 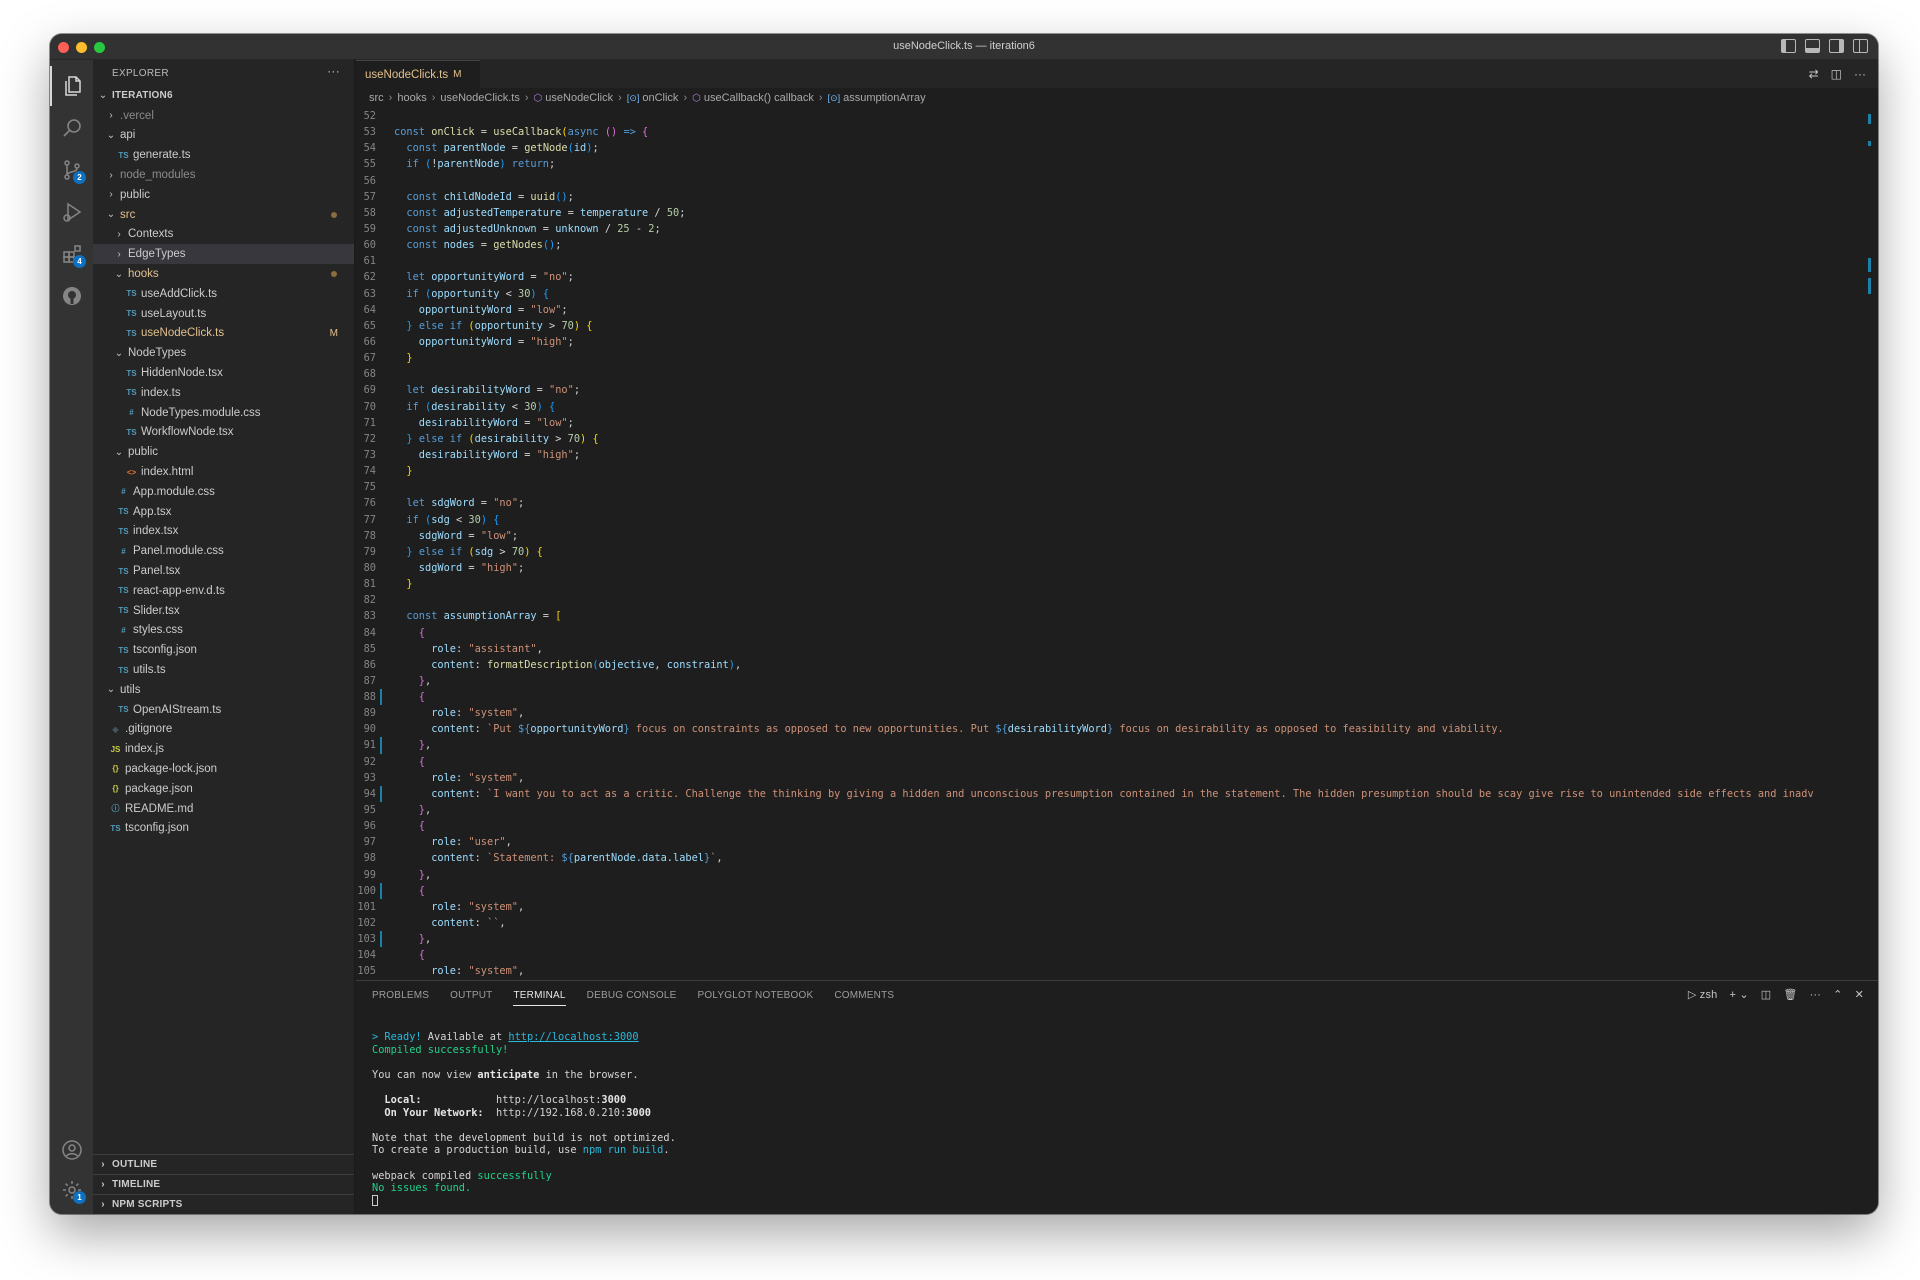 I want to click on chevron-right-icon: ›, so click(x=119, y=254).